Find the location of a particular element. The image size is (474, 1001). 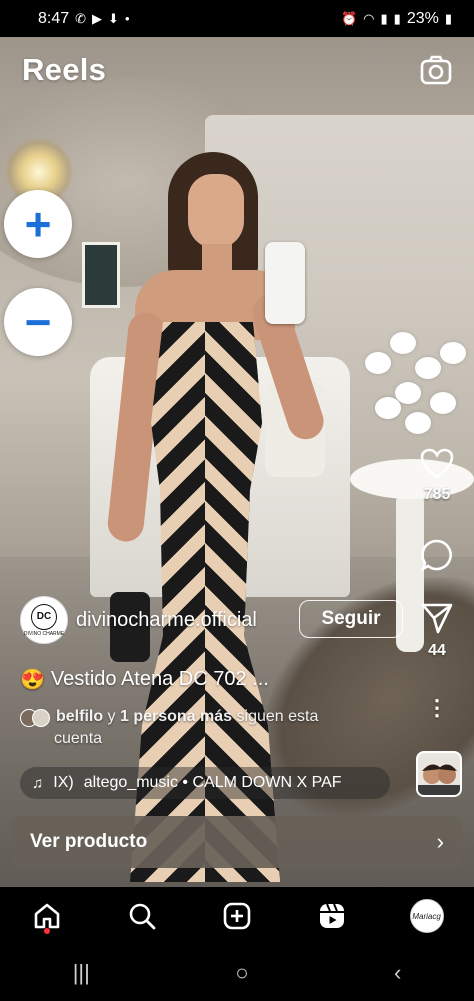

home-notification-dot is located at coordinates (47, 931).